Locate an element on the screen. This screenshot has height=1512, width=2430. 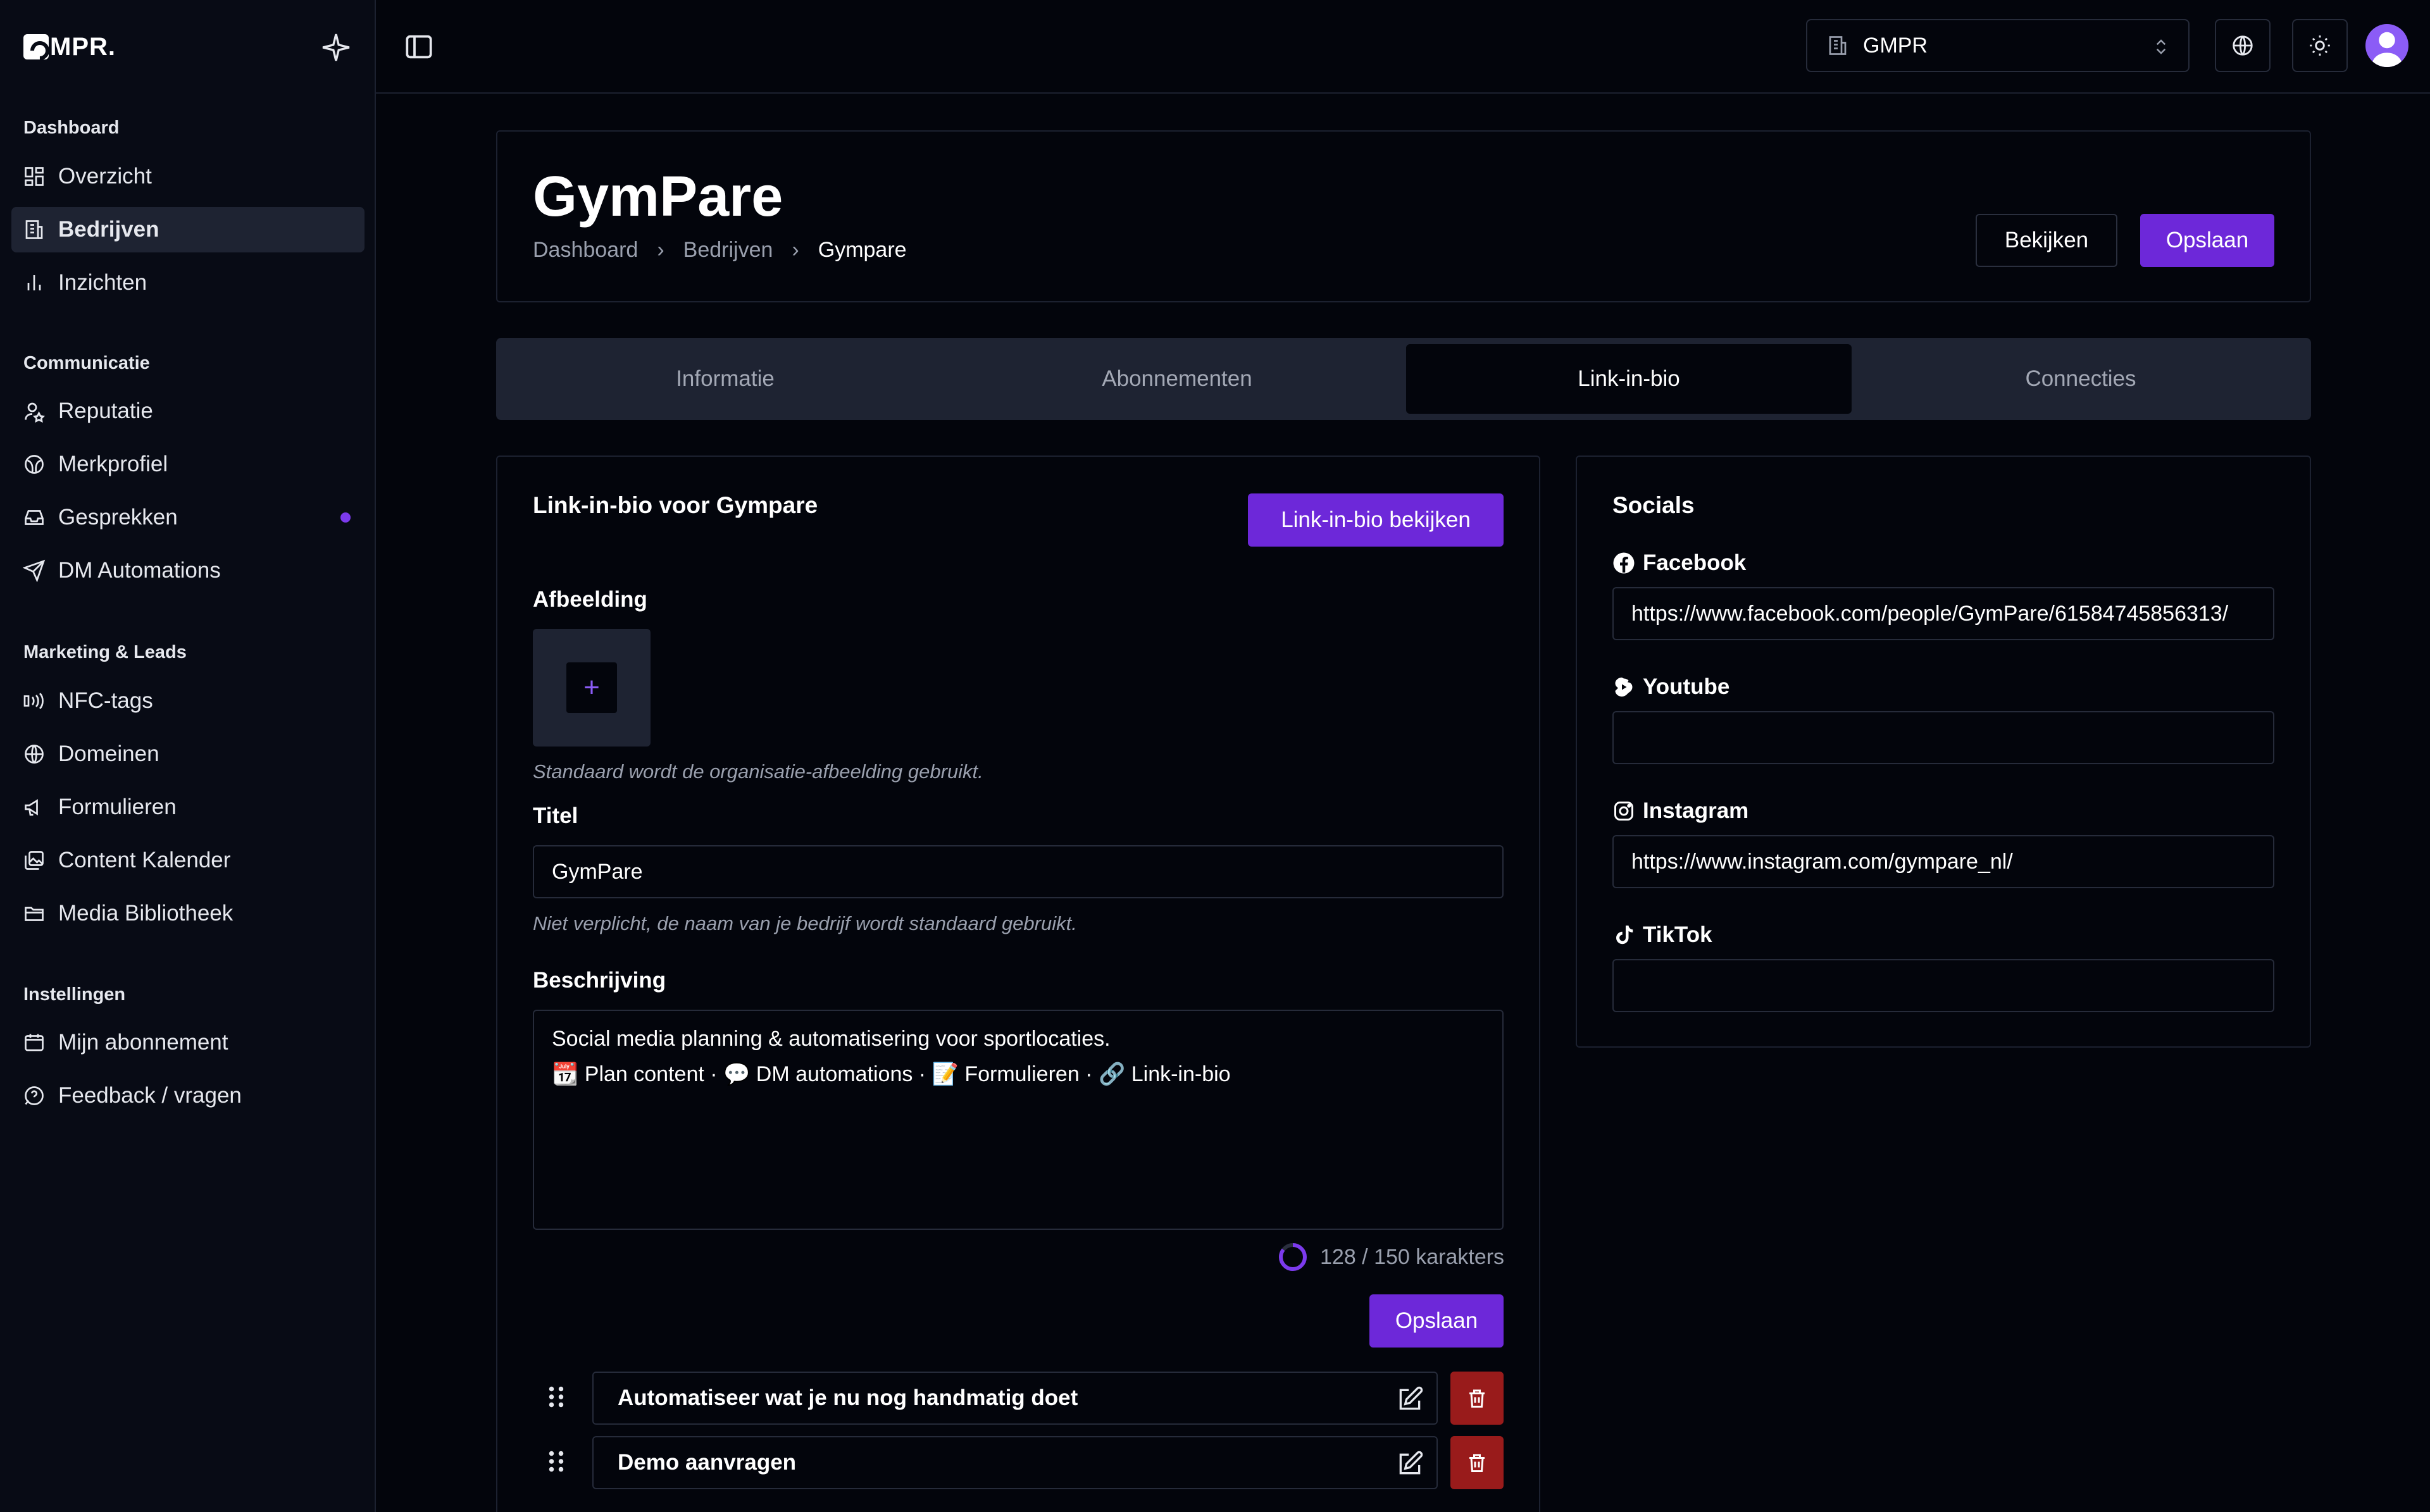
logo-mark-icon is located at coordinates (36, 46).